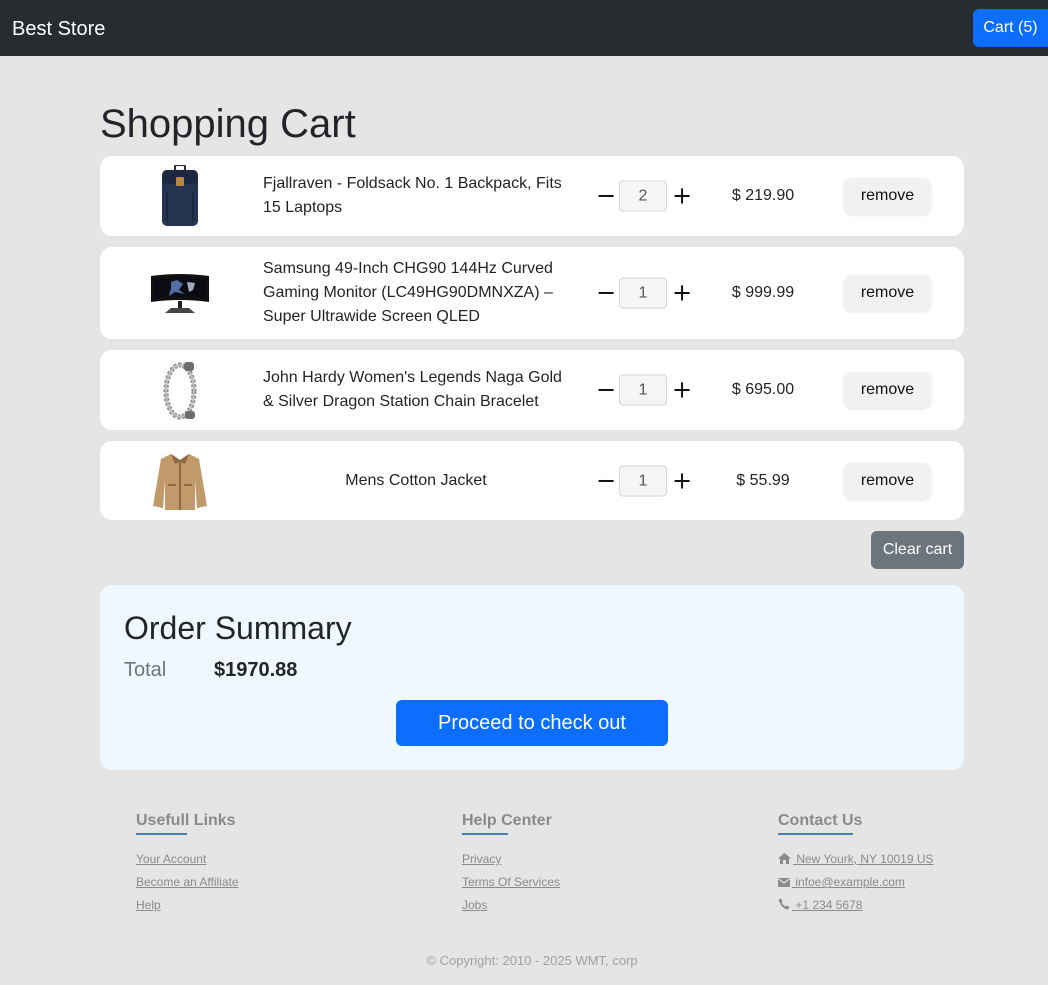  Describe the element at coordinates (917, 550) in the screenshot. I see `clear-cart-button: Clear cart` at that location.